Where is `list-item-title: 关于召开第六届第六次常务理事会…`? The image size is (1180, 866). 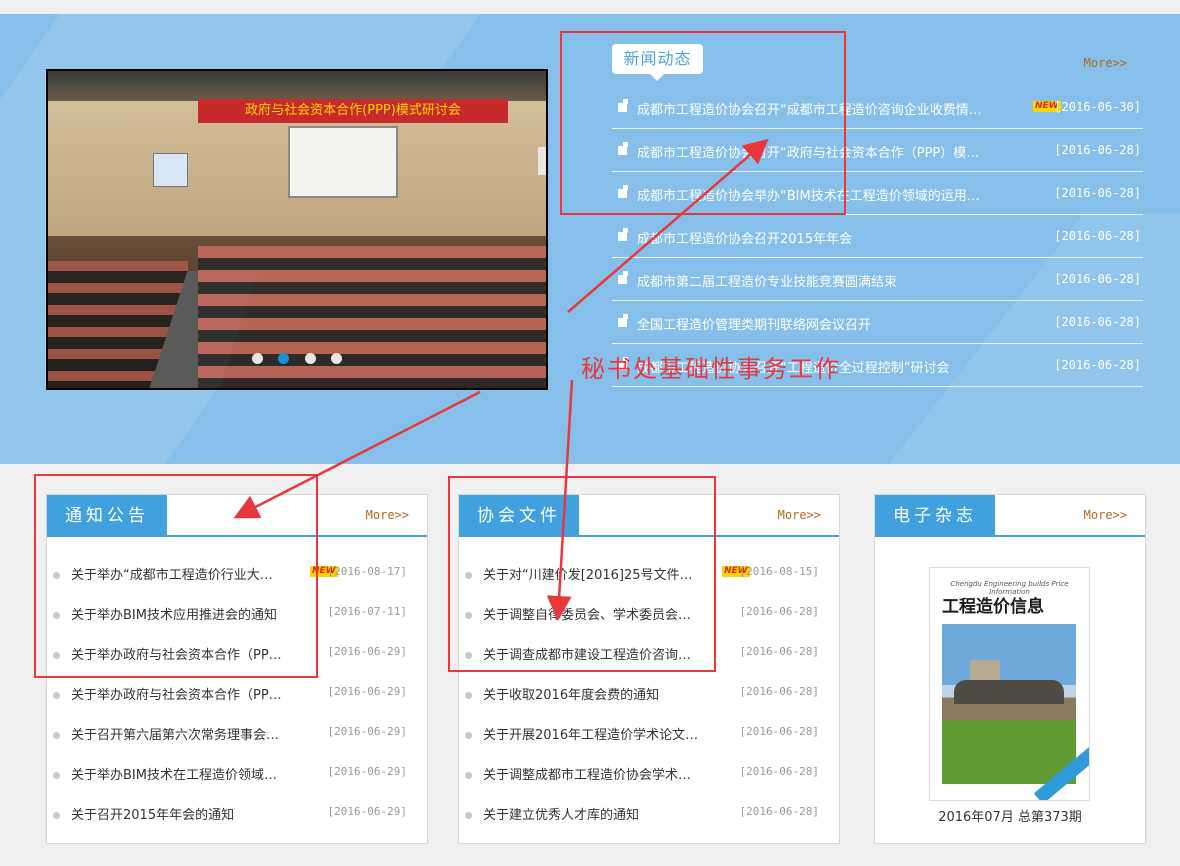 list-item-title: 关于召开第六届第六次常务理事会… is located at coordinates (185, 733).